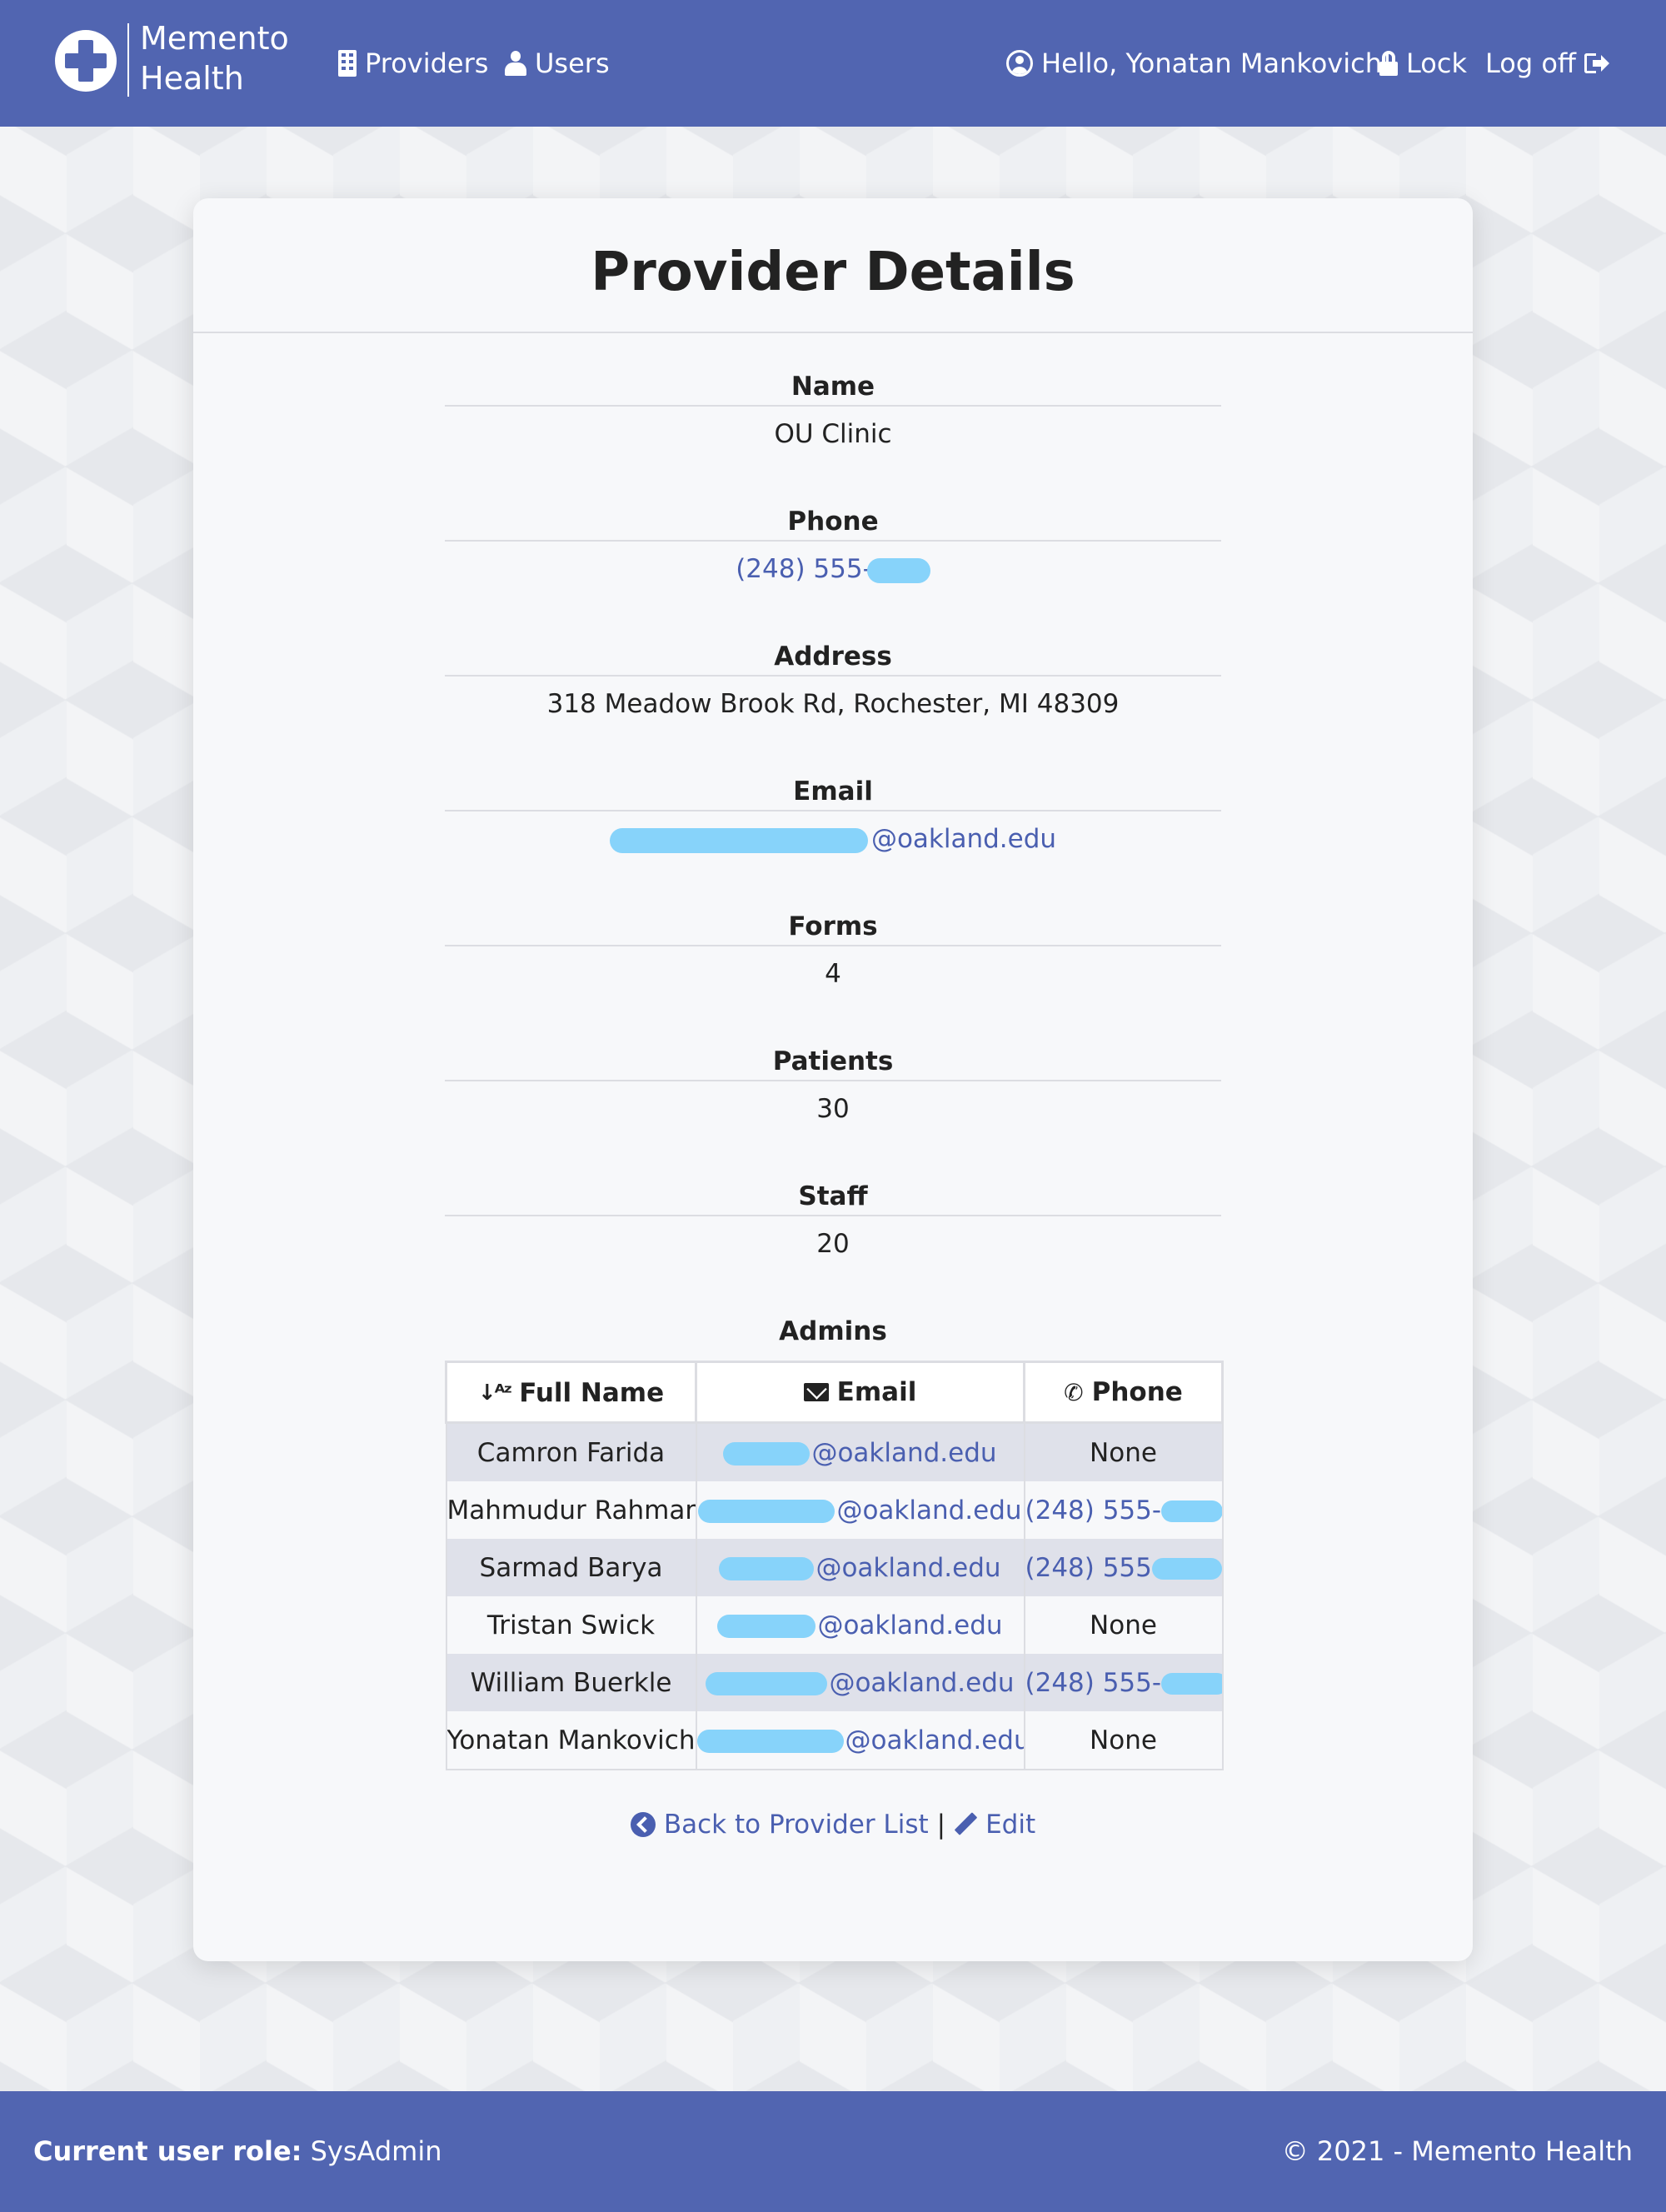  What do you see at coordinates (833, 550) in the screenshot?
I see `field-phone: Phone (248) 555-` at bounding box center [833, 550].